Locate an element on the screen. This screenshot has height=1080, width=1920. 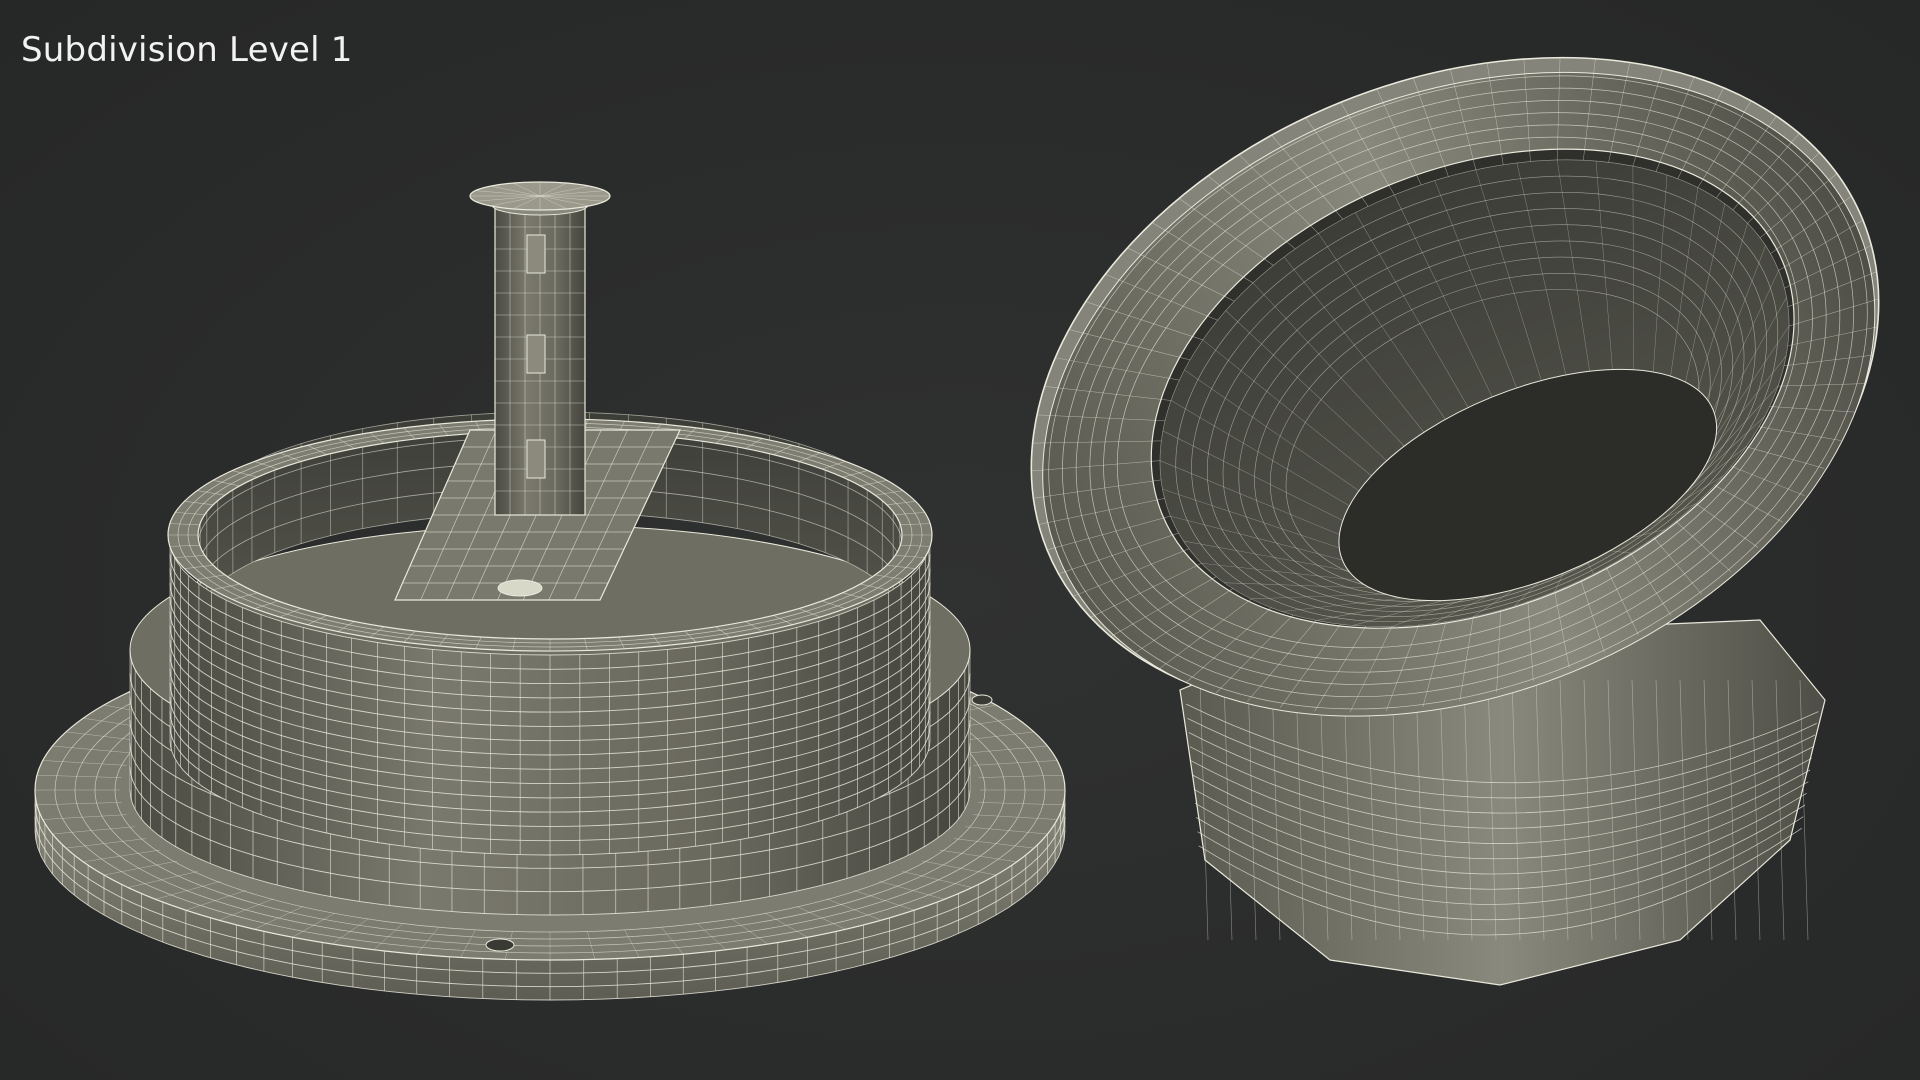
subdivision-level-label: Subdivision Level 1 is located at coordinates (187, 50).